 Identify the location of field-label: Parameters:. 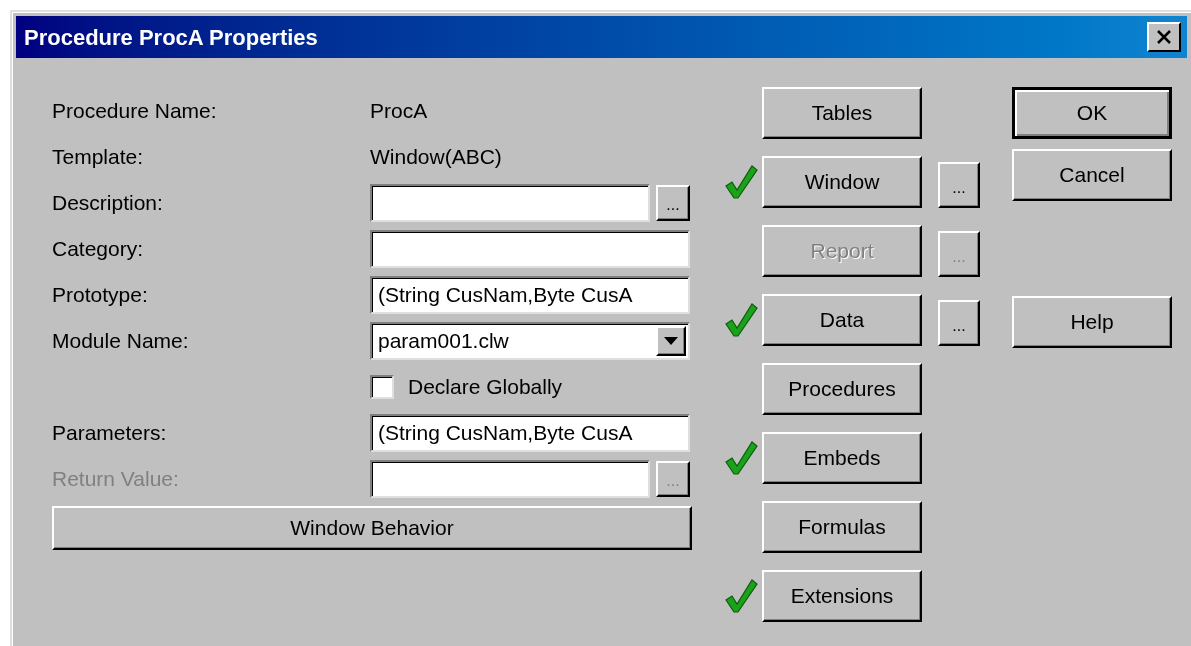
(110, 433).